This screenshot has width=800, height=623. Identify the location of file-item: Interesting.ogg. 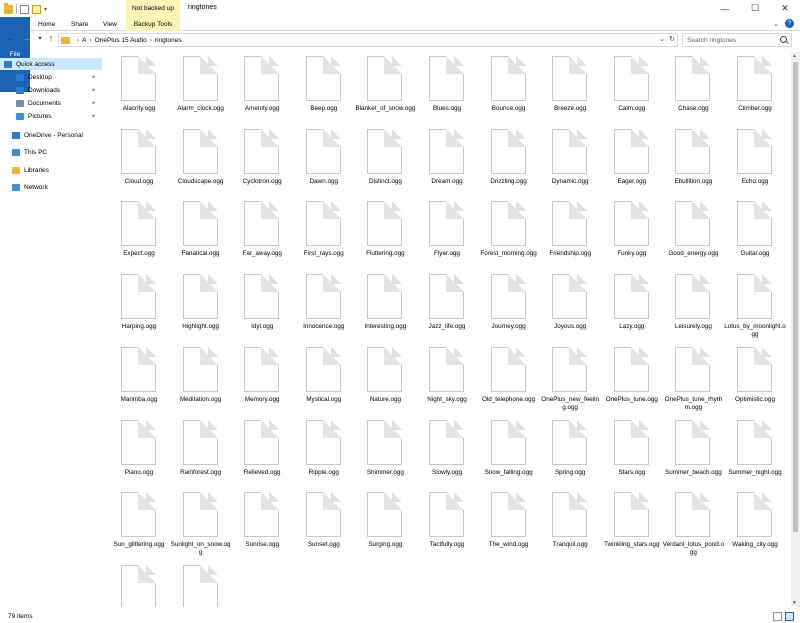
(385, 309).